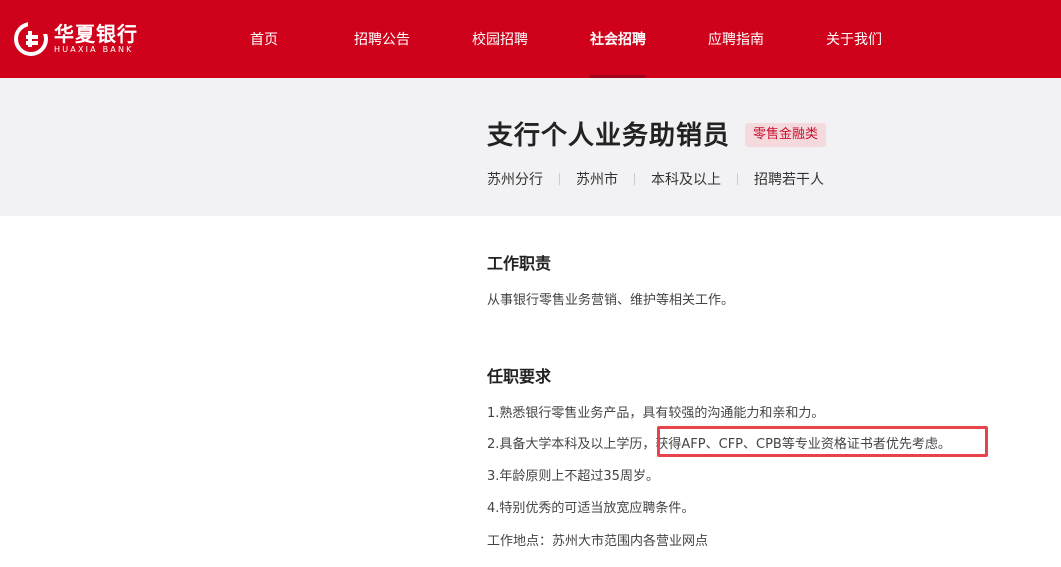  What do you see at coordinates (736, 39) in the screenshot?
I see `nav-application-guide: 应聘指南` at bounding box center [736, 39].